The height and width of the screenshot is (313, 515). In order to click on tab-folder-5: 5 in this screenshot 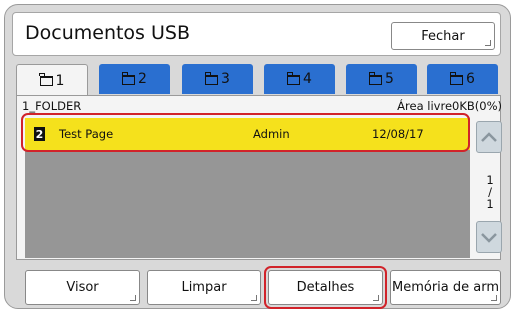, I will do `click(381, 79)`.